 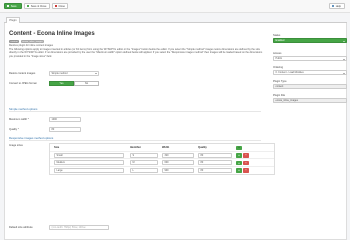 I want to click on access-select: Public, so click(x=310, y=58).